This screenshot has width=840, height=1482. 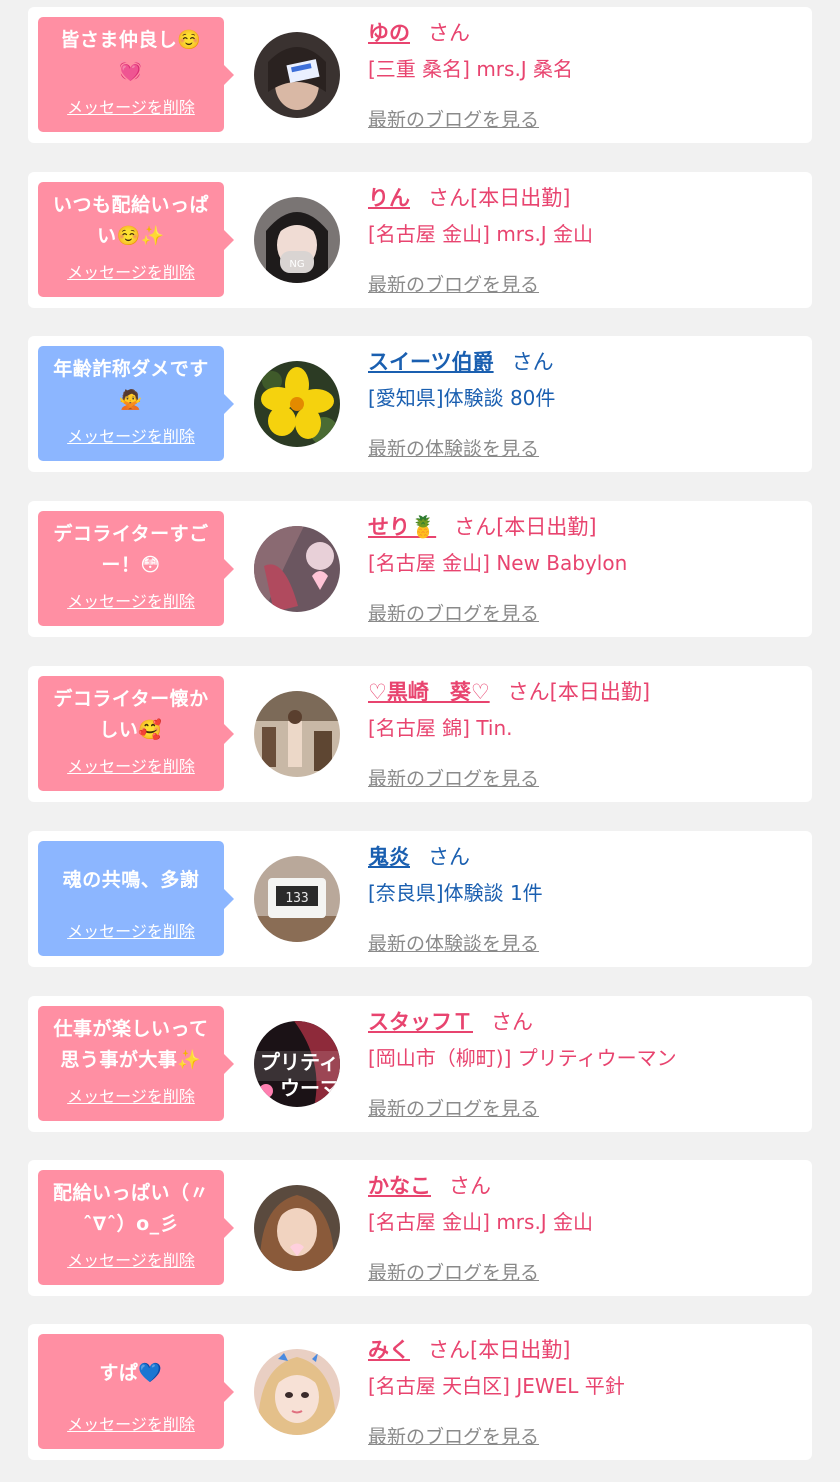 I want to click on avatar: 133, so click(x=297, y=899).